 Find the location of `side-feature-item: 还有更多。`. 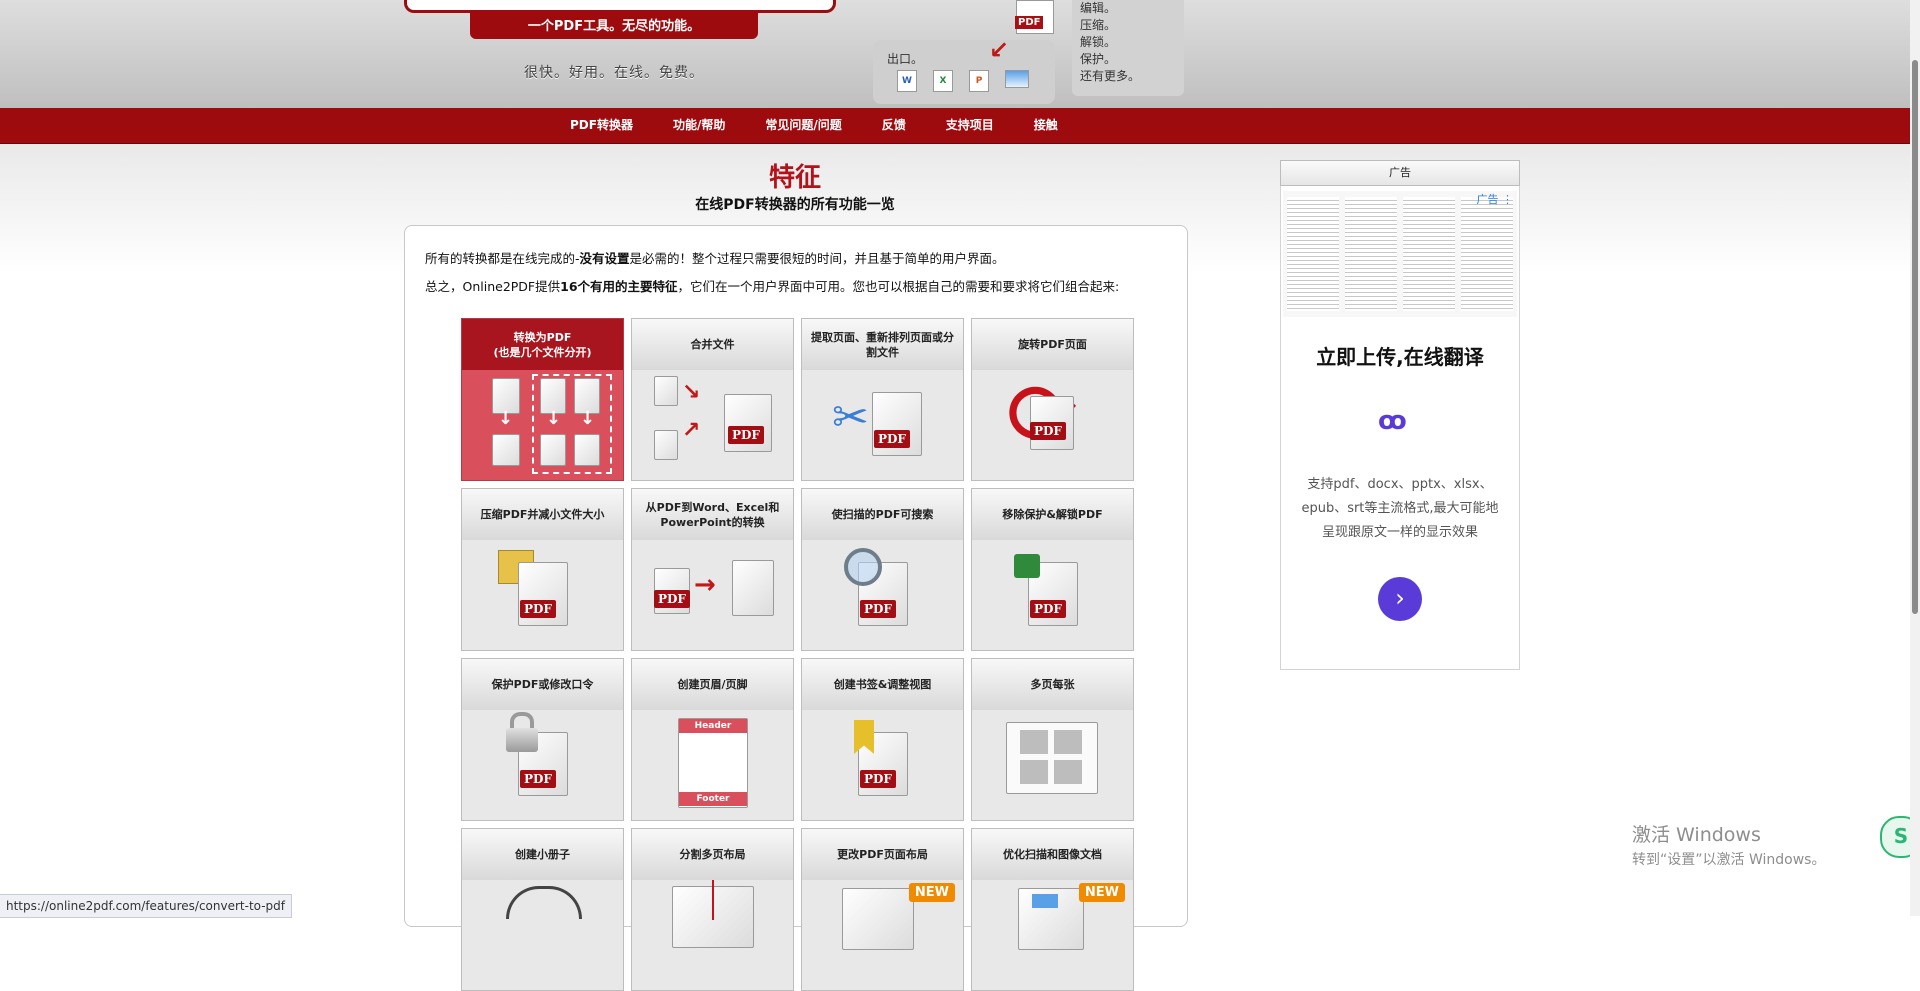

side-feature-item: 还有更多。 is located at coordinates (1110, 76).